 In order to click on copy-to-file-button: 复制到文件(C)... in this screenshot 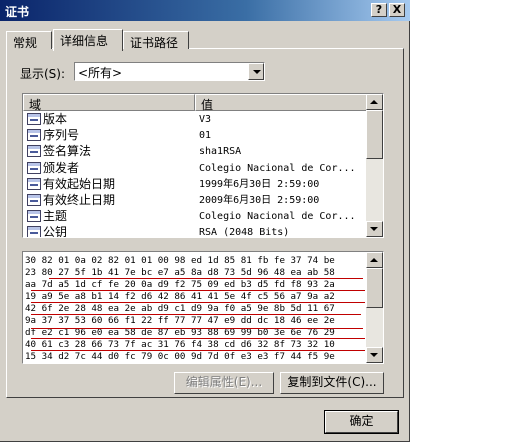, I will do `click(332, 383)`.